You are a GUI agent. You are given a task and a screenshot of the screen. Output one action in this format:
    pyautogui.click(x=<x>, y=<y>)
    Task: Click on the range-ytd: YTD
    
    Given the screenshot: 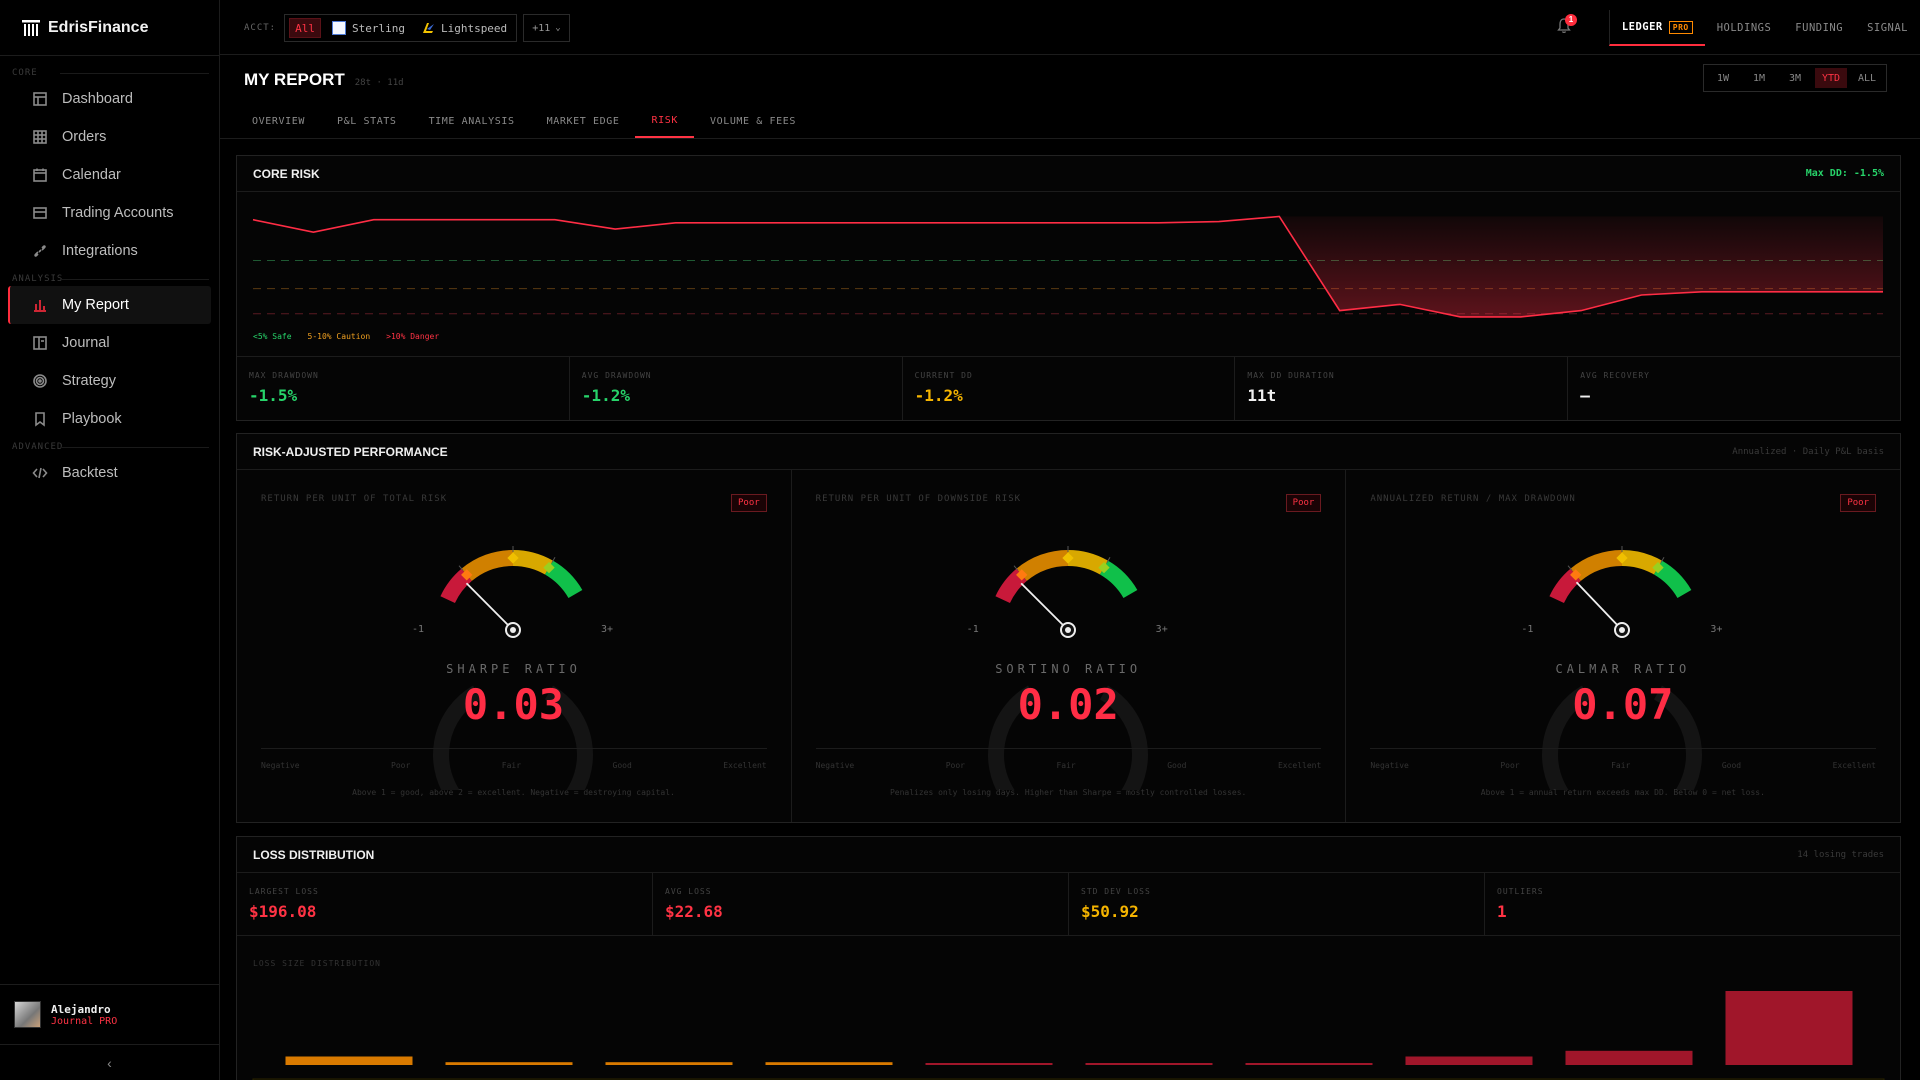 What is the action you would take?
    pyautogui.click(x=1831, y=78)
    